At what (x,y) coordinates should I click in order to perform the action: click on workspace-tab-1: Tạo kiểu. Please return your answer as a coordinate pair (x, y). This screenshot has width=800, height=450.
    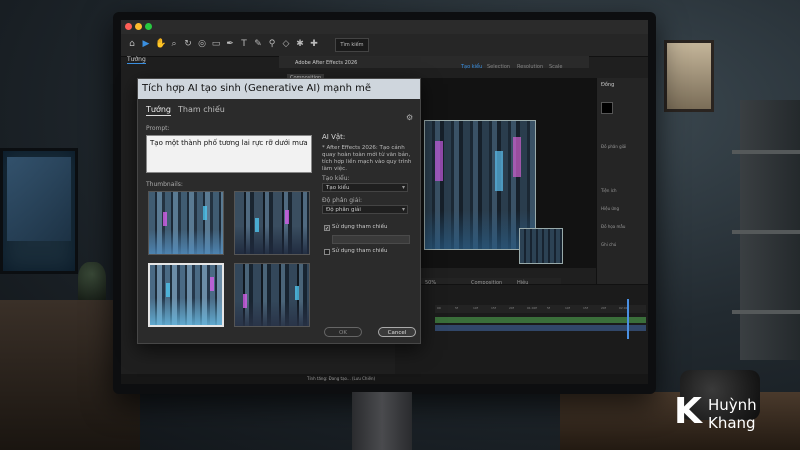
    Looking at the image, I should click on (471, 67).